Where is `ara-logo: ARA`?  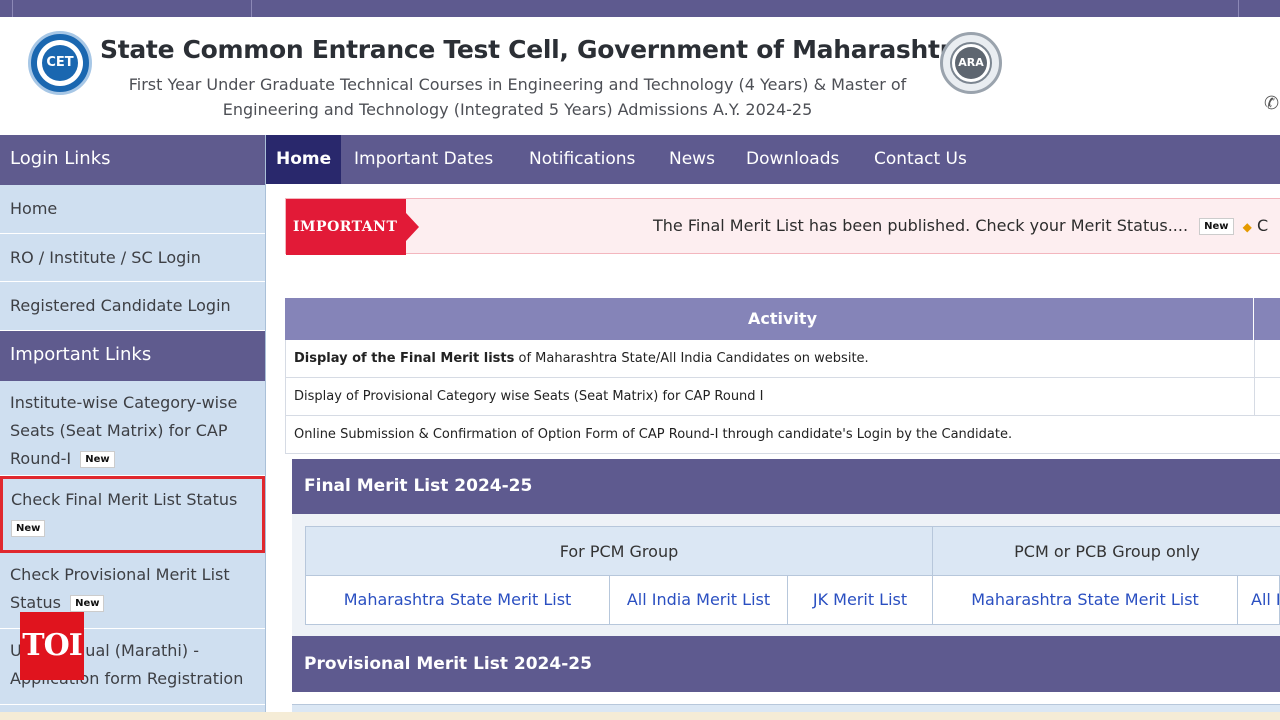
ara-logo: ARA is located at coordinates (971, 63).